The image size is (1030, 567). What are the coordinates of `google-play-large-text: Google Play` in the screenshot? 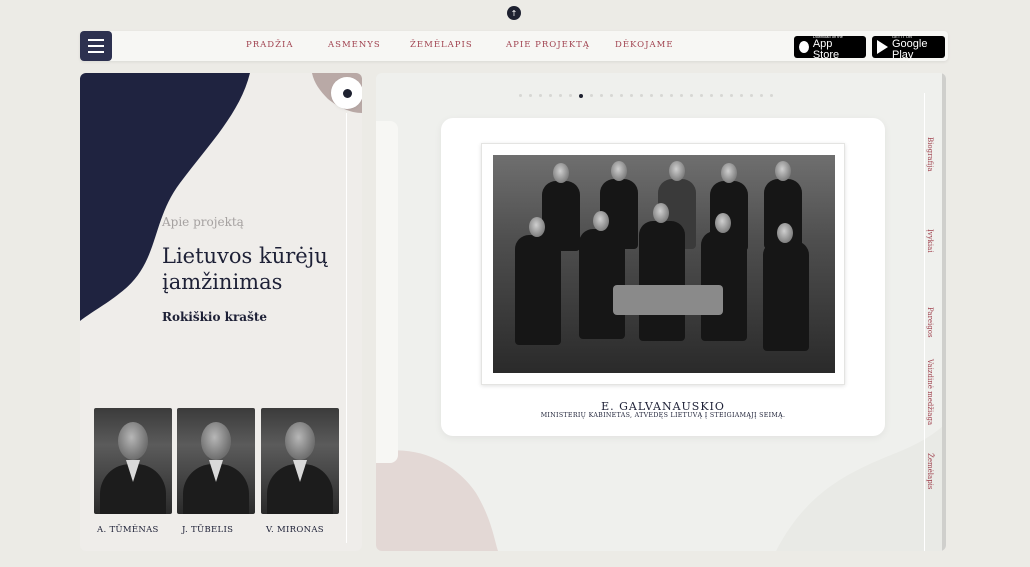 It's located at (910, 49).